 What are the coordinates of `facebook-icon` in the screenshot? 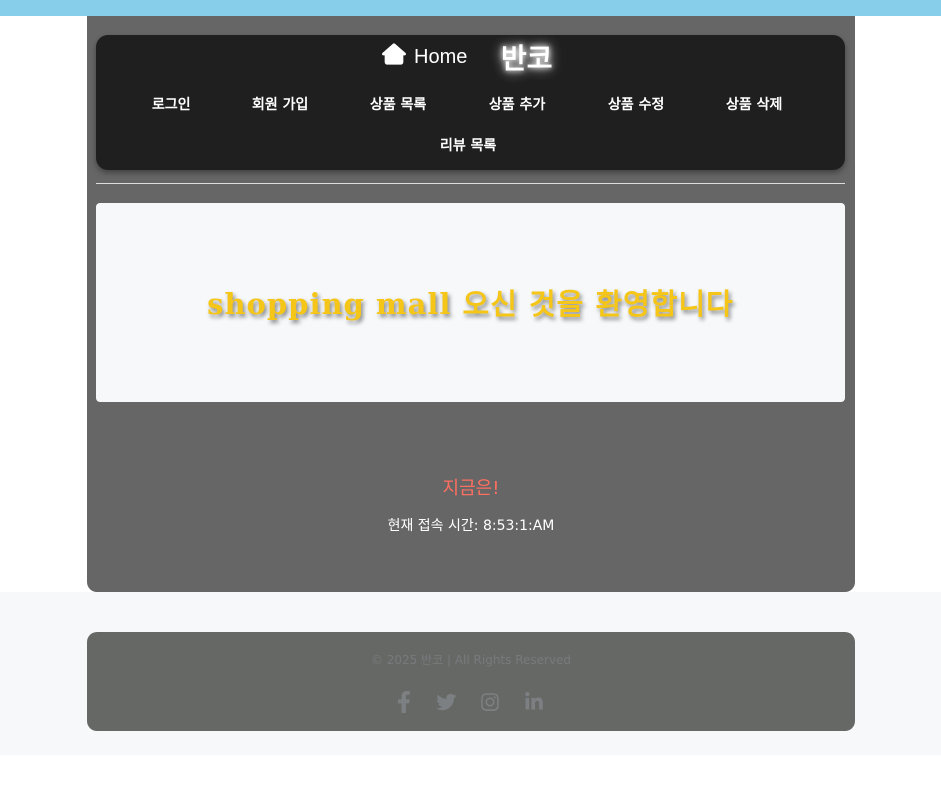 It's located at (404, 702).